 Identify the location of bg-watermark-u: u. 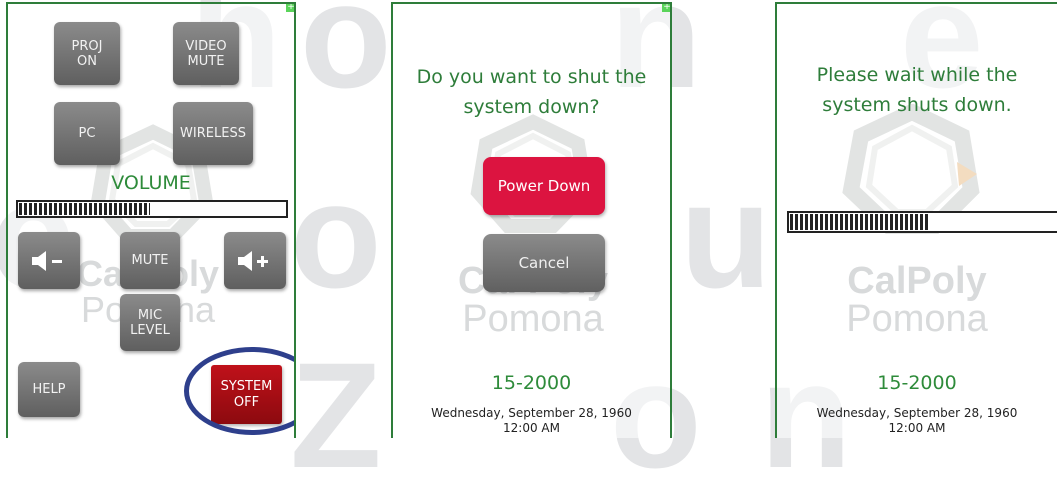
(726, 235).